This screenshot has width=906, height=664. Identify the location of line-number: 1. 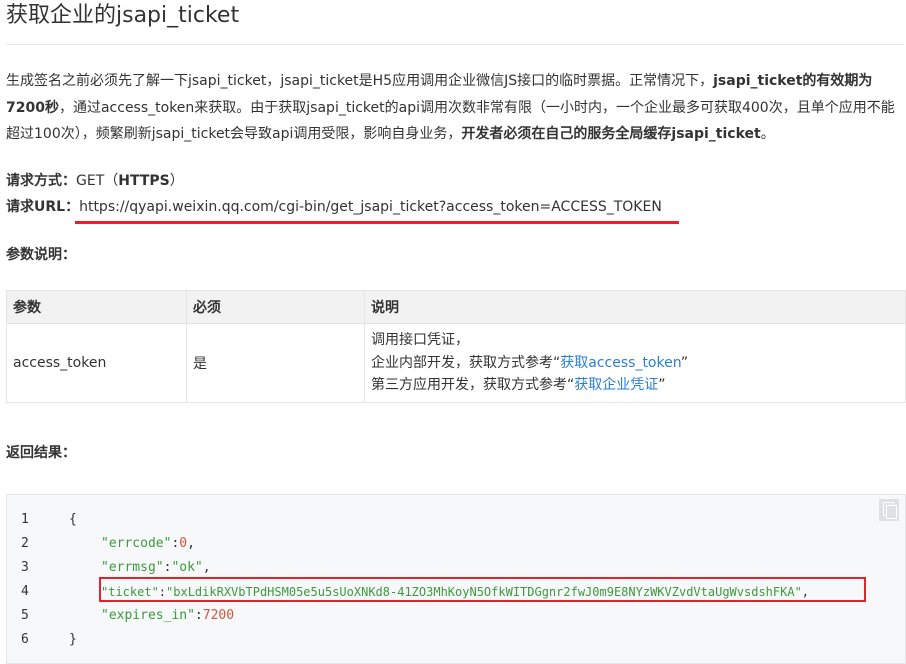
(25, 519).